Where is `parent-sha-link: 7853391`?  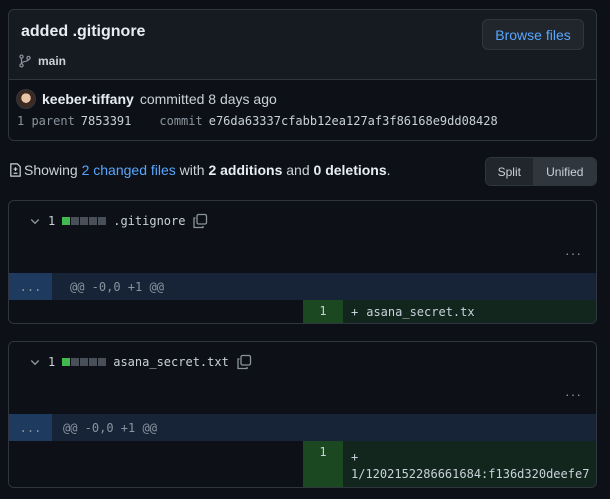
parent-sha-link: 7853391 is located at coordinates (106, 121).